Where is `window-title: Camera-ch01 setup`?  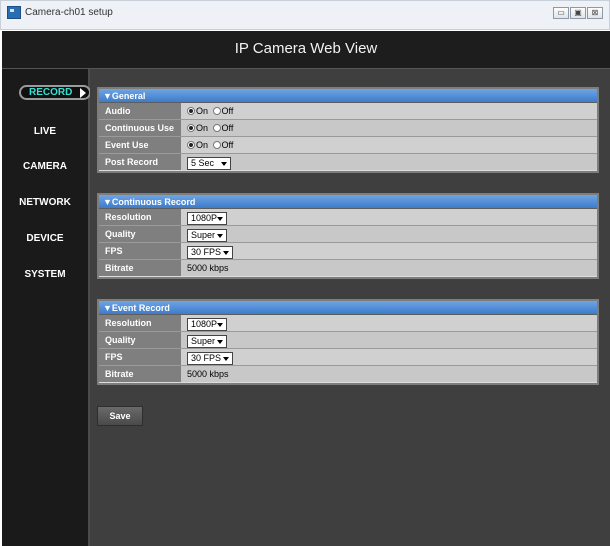
window-title: Camera-ch01 setup is located at coordinates (69, 12).